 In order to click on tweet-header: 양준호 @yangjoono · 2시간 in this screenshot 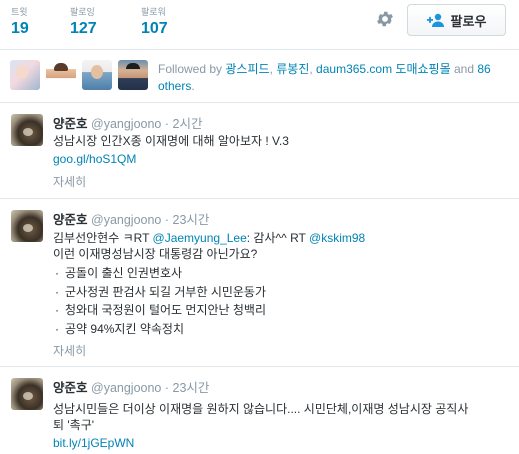, I will do `click(127, 122)`.